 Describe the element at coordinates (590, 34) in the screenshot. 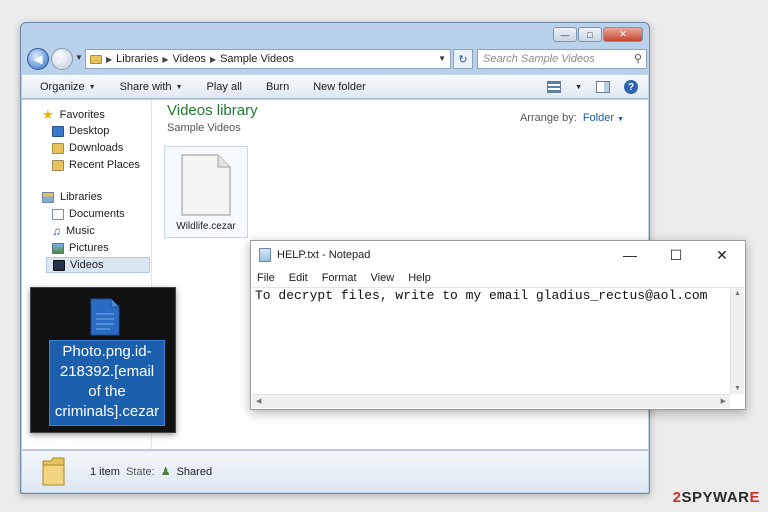

I see `maximize-button: □` at that location.